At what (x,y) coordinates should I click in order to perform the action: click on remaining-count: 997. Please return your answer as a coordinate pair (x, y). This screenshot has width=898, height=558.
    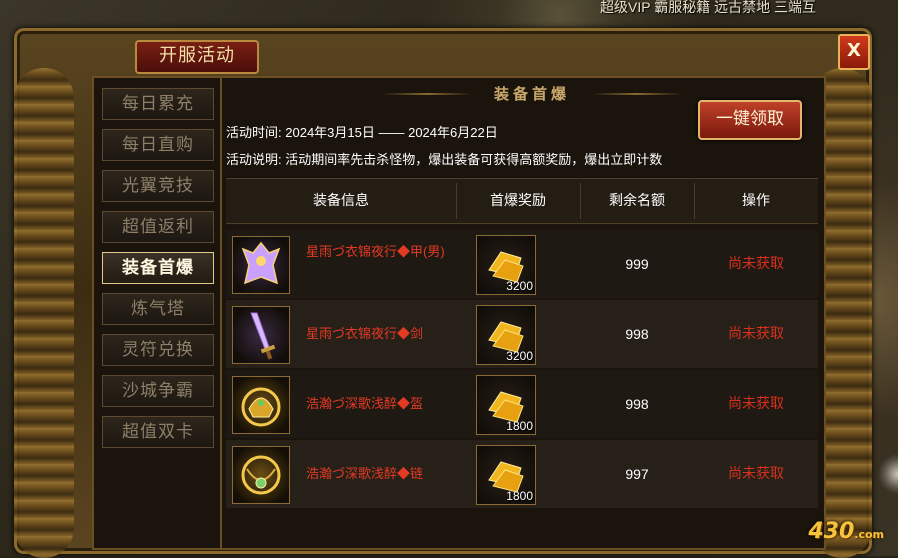
    Looking at the image, I should click on (637, 474).